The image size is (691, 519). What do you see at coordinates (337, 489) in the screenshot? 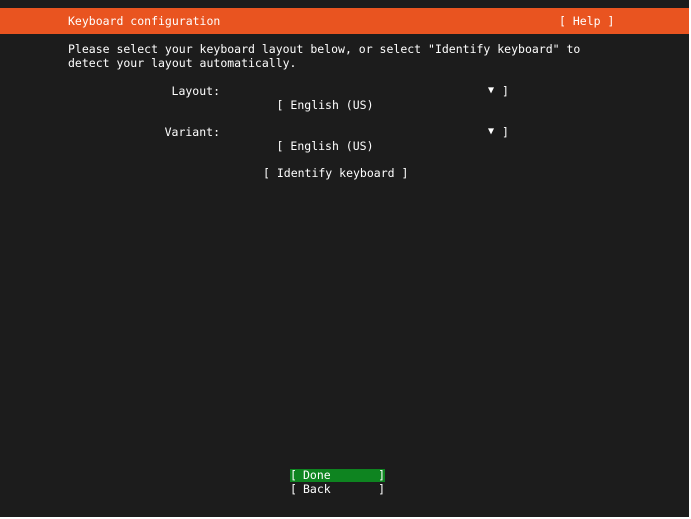
I see `back-button: [ Back ]` at bounding box center [337, 489].